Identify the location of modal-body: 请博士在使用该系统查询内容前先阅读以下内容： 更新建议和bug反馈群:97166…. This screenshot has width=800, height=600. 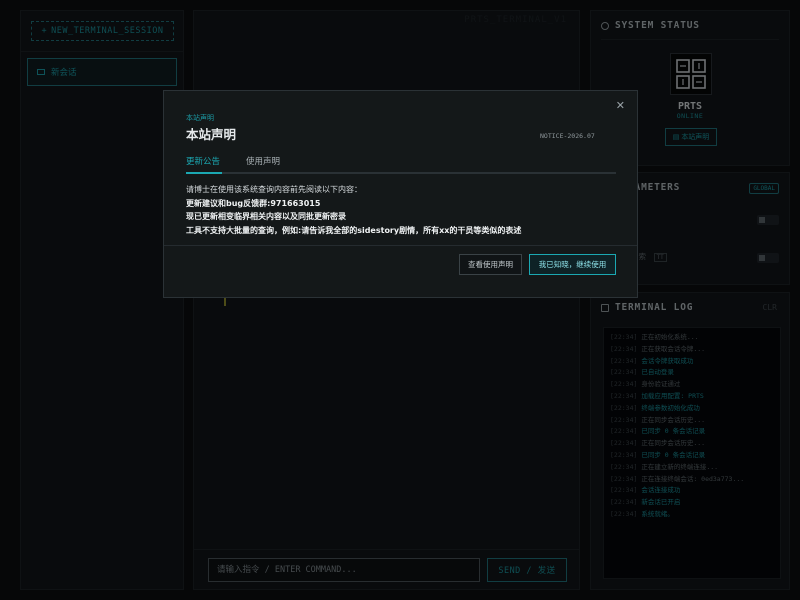
(353, 210).